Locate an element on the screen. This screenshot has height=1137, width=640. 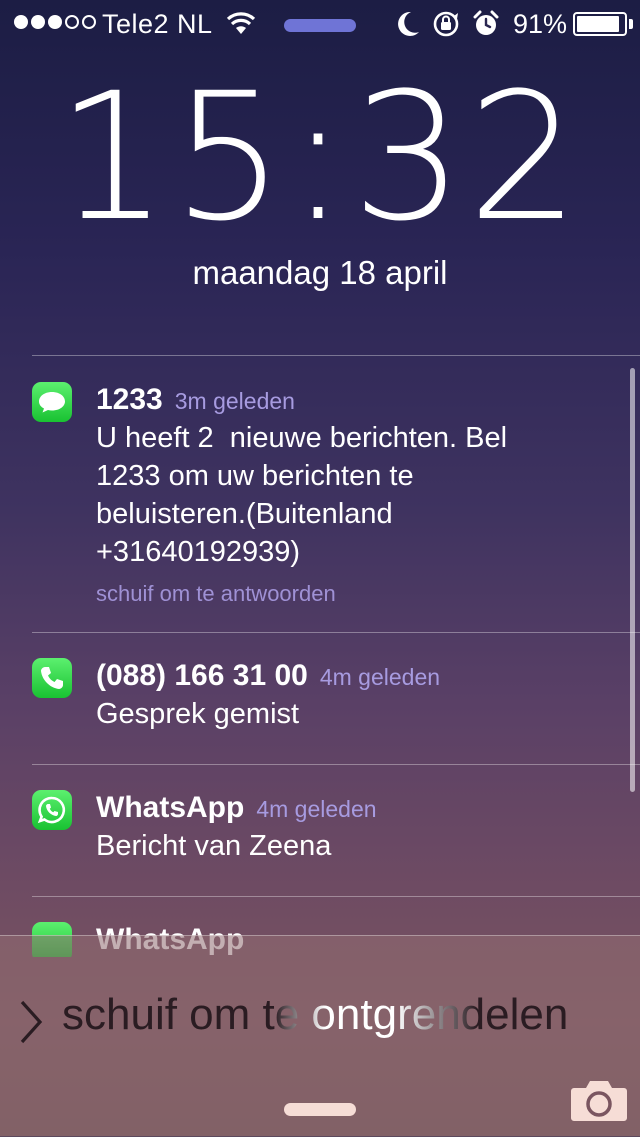
do-not-disturb-moon-icon is located at coordinates (408, 23).